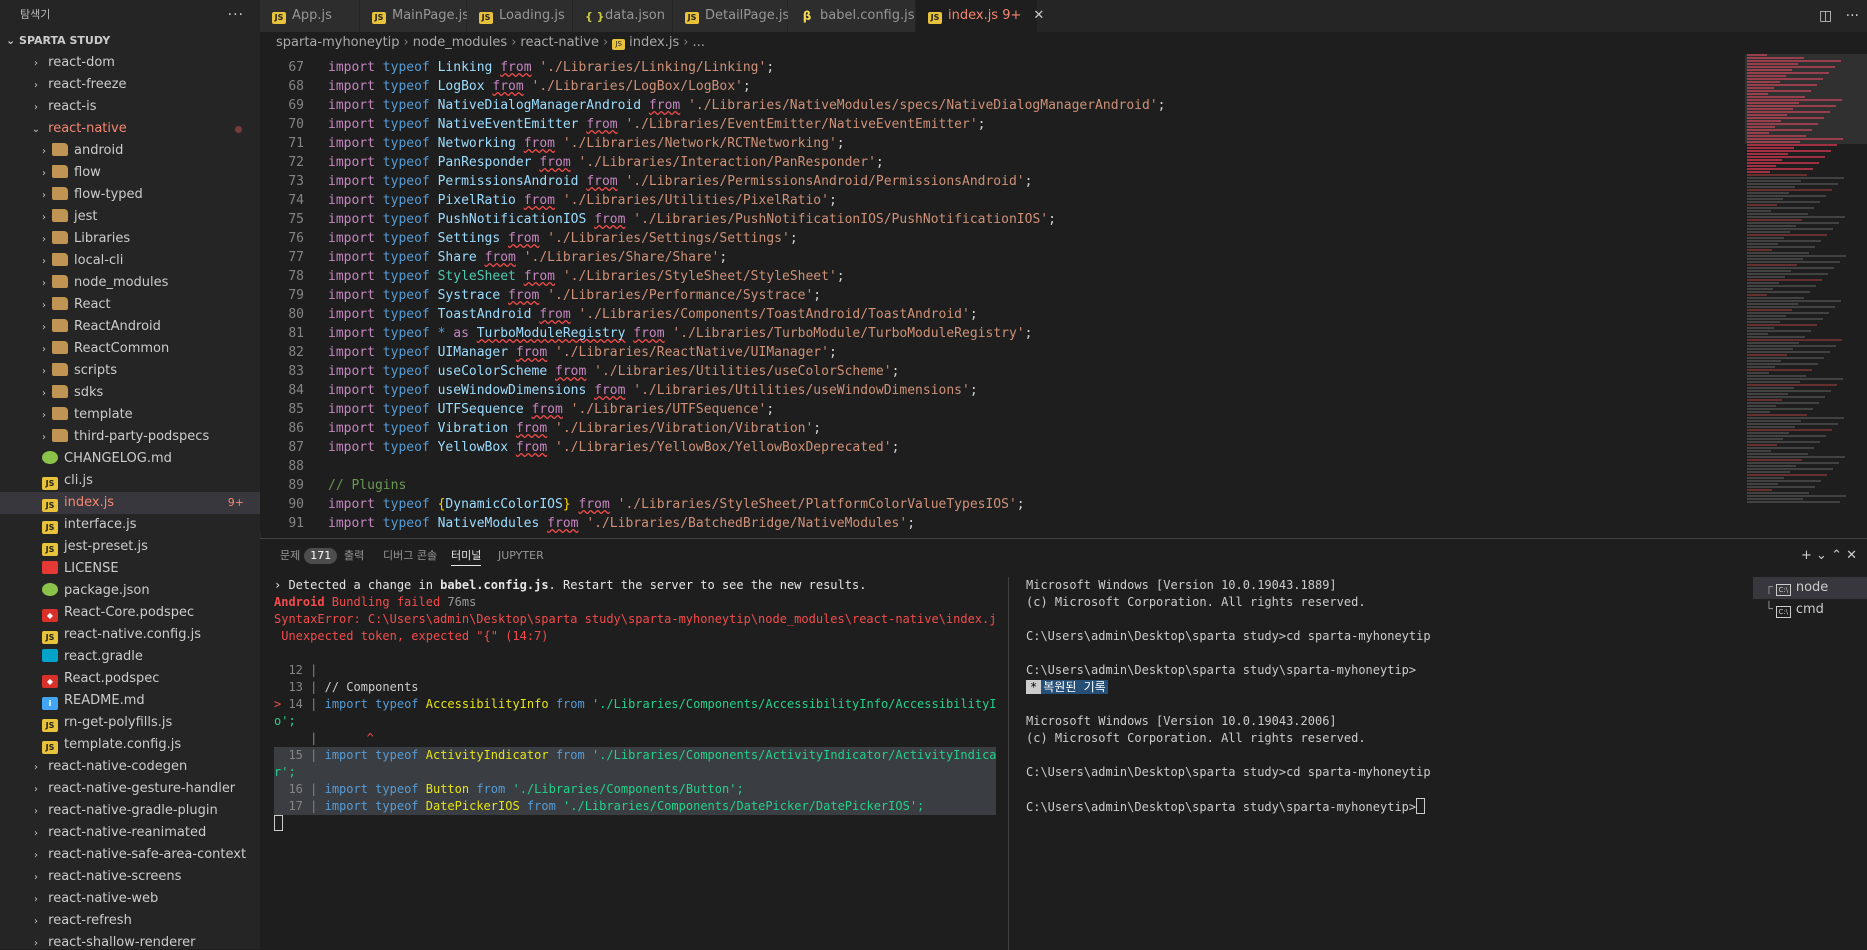 The width and height of the screenshot is (1867, 950). Describe the element at coordinates (130, 349) in the screenshot. I see `tree-item: › ReactCommon` at that location.